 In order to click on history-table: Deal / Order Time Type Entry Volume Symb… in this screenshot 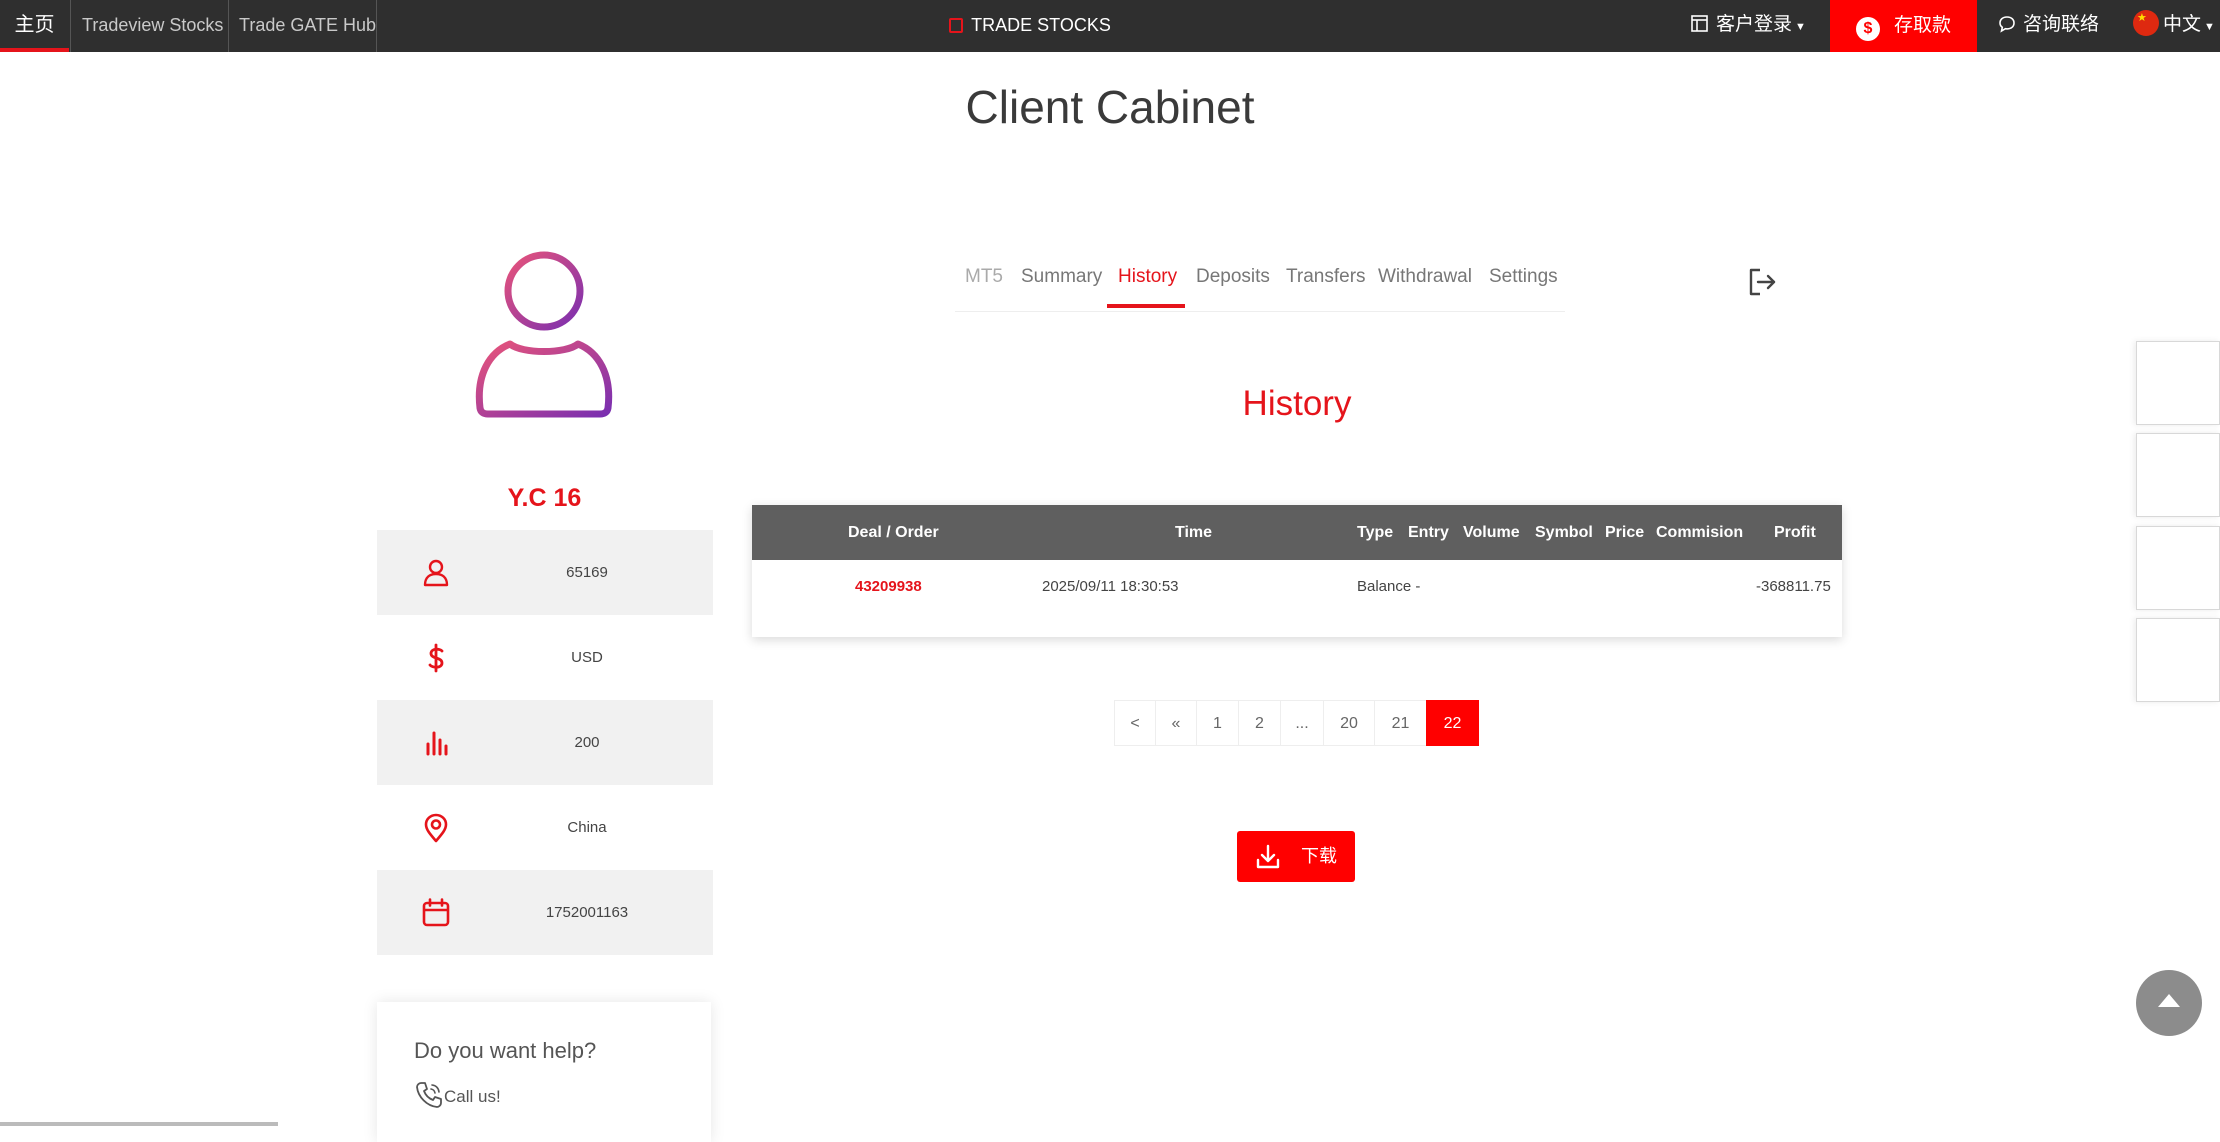, I will do `click(1297, 571)`.